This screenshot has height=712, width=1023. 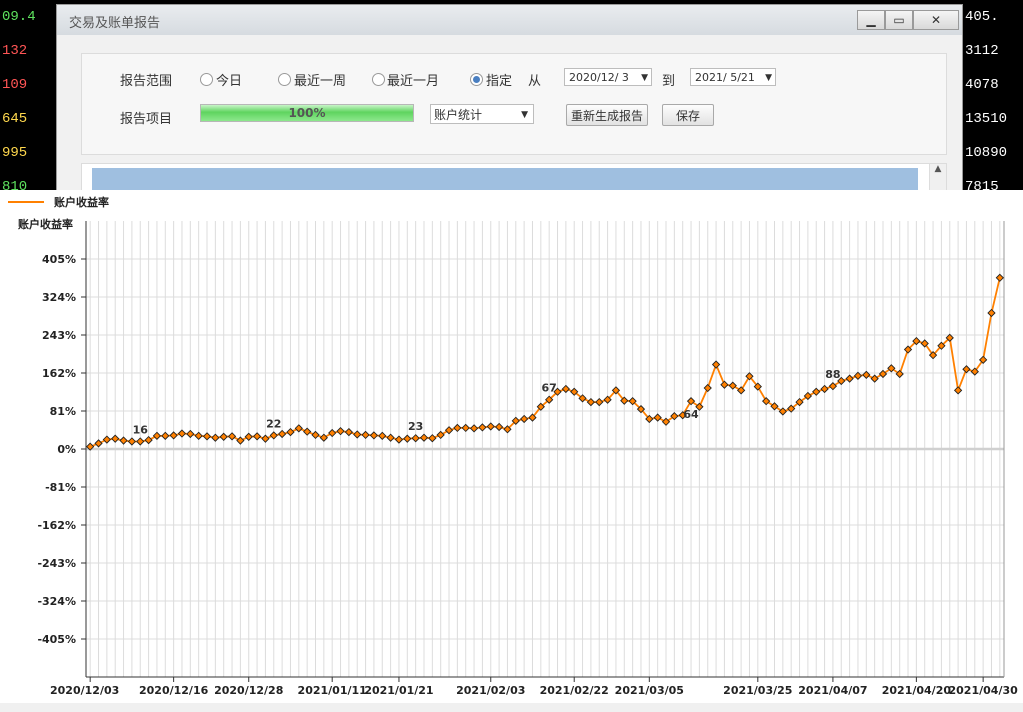 What do you see at coordinates (511, 707) in the screenshot?
I see `underlying-window-strip` at bounding box center [511, 707].